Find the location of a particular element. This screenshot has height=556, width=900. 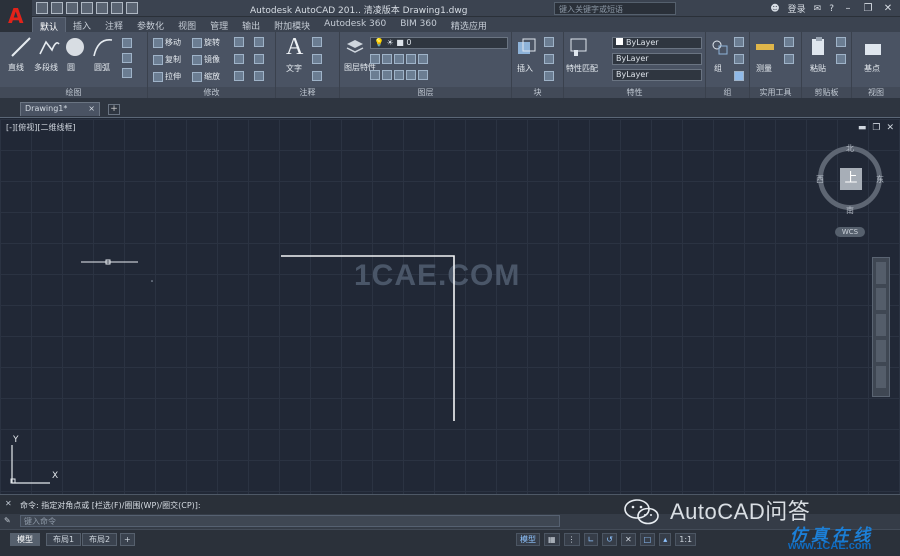

group-label: 组 is located at coordinates (718, 68).